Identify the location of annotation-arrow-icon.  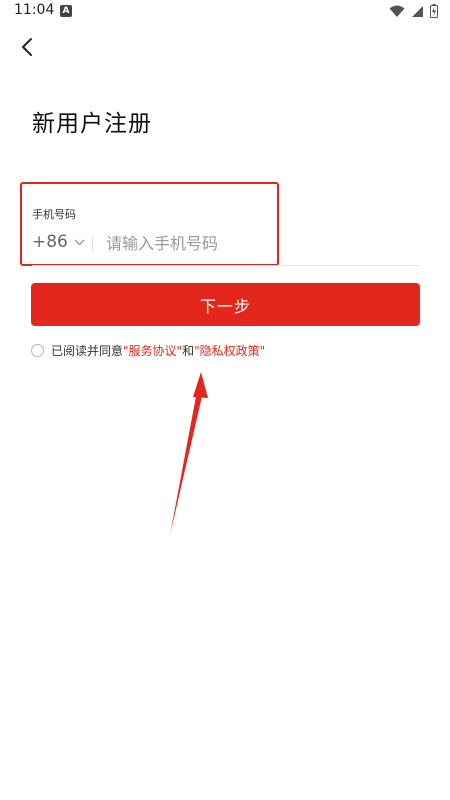
(189, 453).